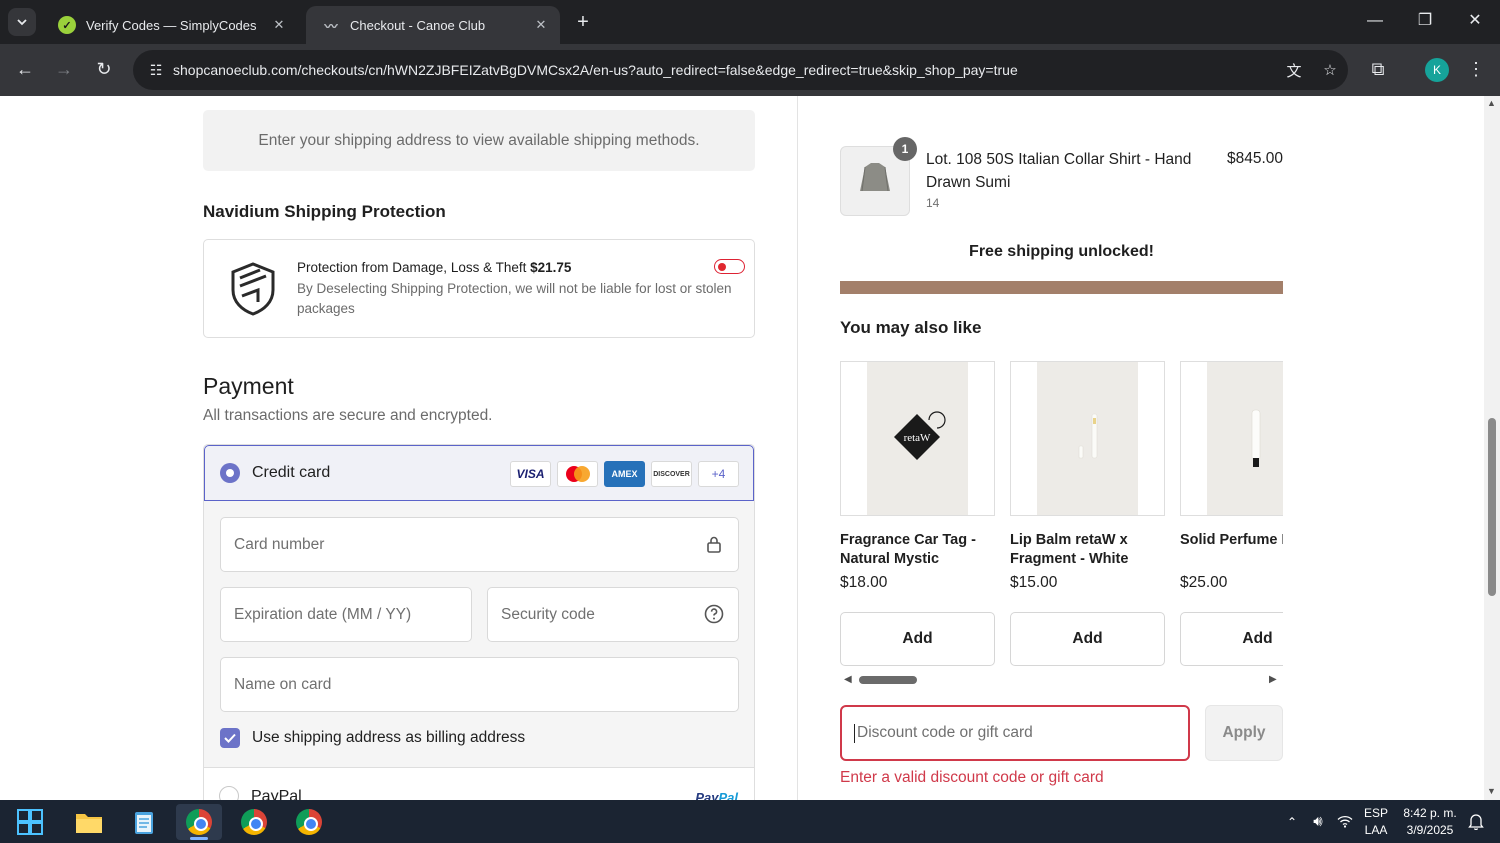 This screenshot has width=1500, height=843. Describe the element at coordinates (888, 680) in the screenshot. I see `carousel-scroll-thumb` at that location.